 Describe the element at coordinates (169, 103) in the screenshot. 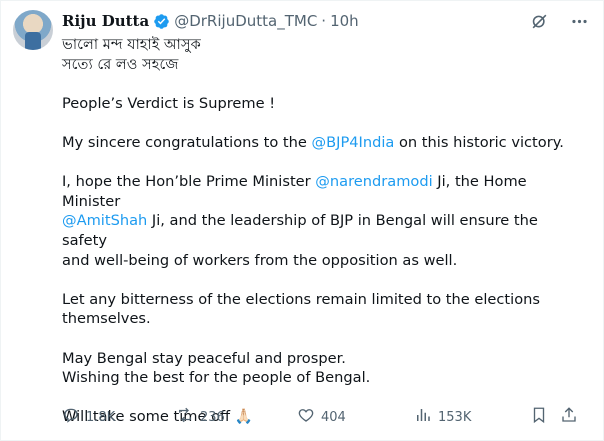

I see `verdict-line: People’s Verdict is Supreme !` at that location.